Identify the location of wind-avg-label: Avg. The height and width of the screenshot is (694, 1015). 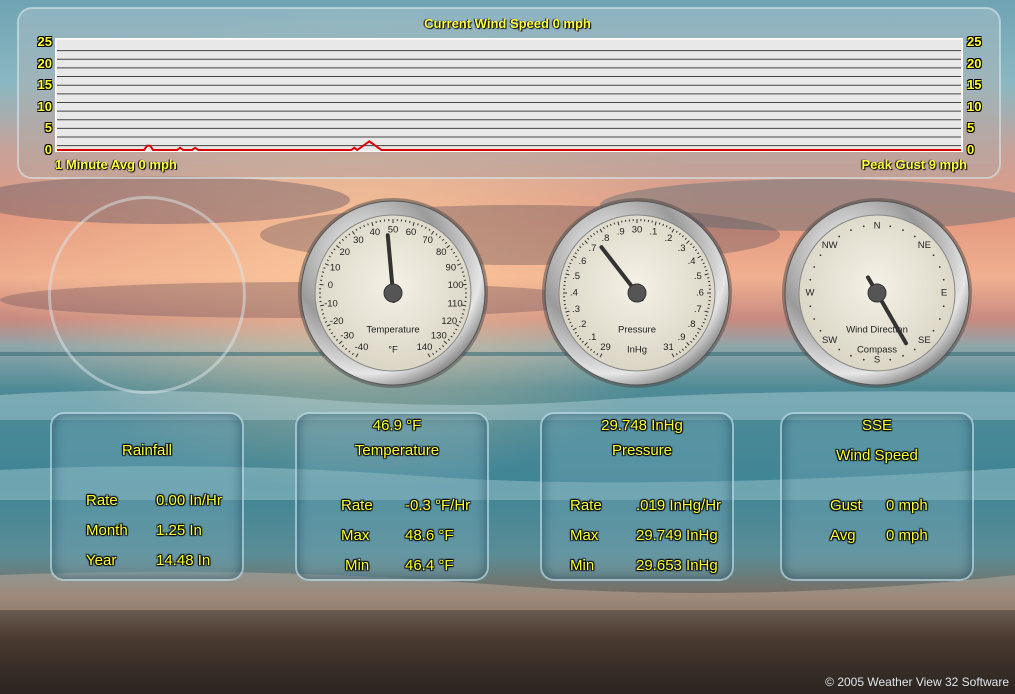
(843, 535).